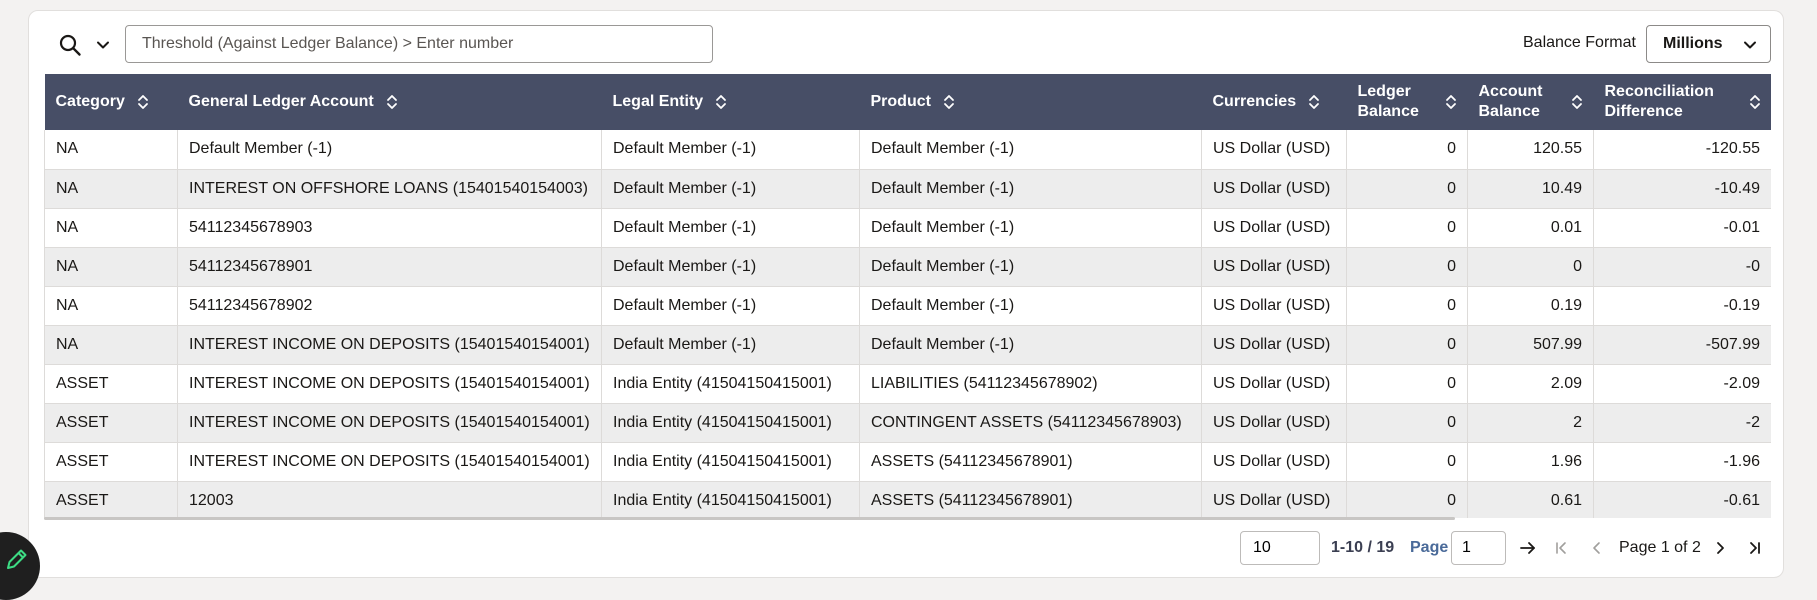 The width and height of the screenshot is (1817, 600). What do you see at coordinates (906, 551) in the screenshot?
I see `pagination: 1-10 / 19 Page Page 1 of 2` at bounding box center [906, 551].